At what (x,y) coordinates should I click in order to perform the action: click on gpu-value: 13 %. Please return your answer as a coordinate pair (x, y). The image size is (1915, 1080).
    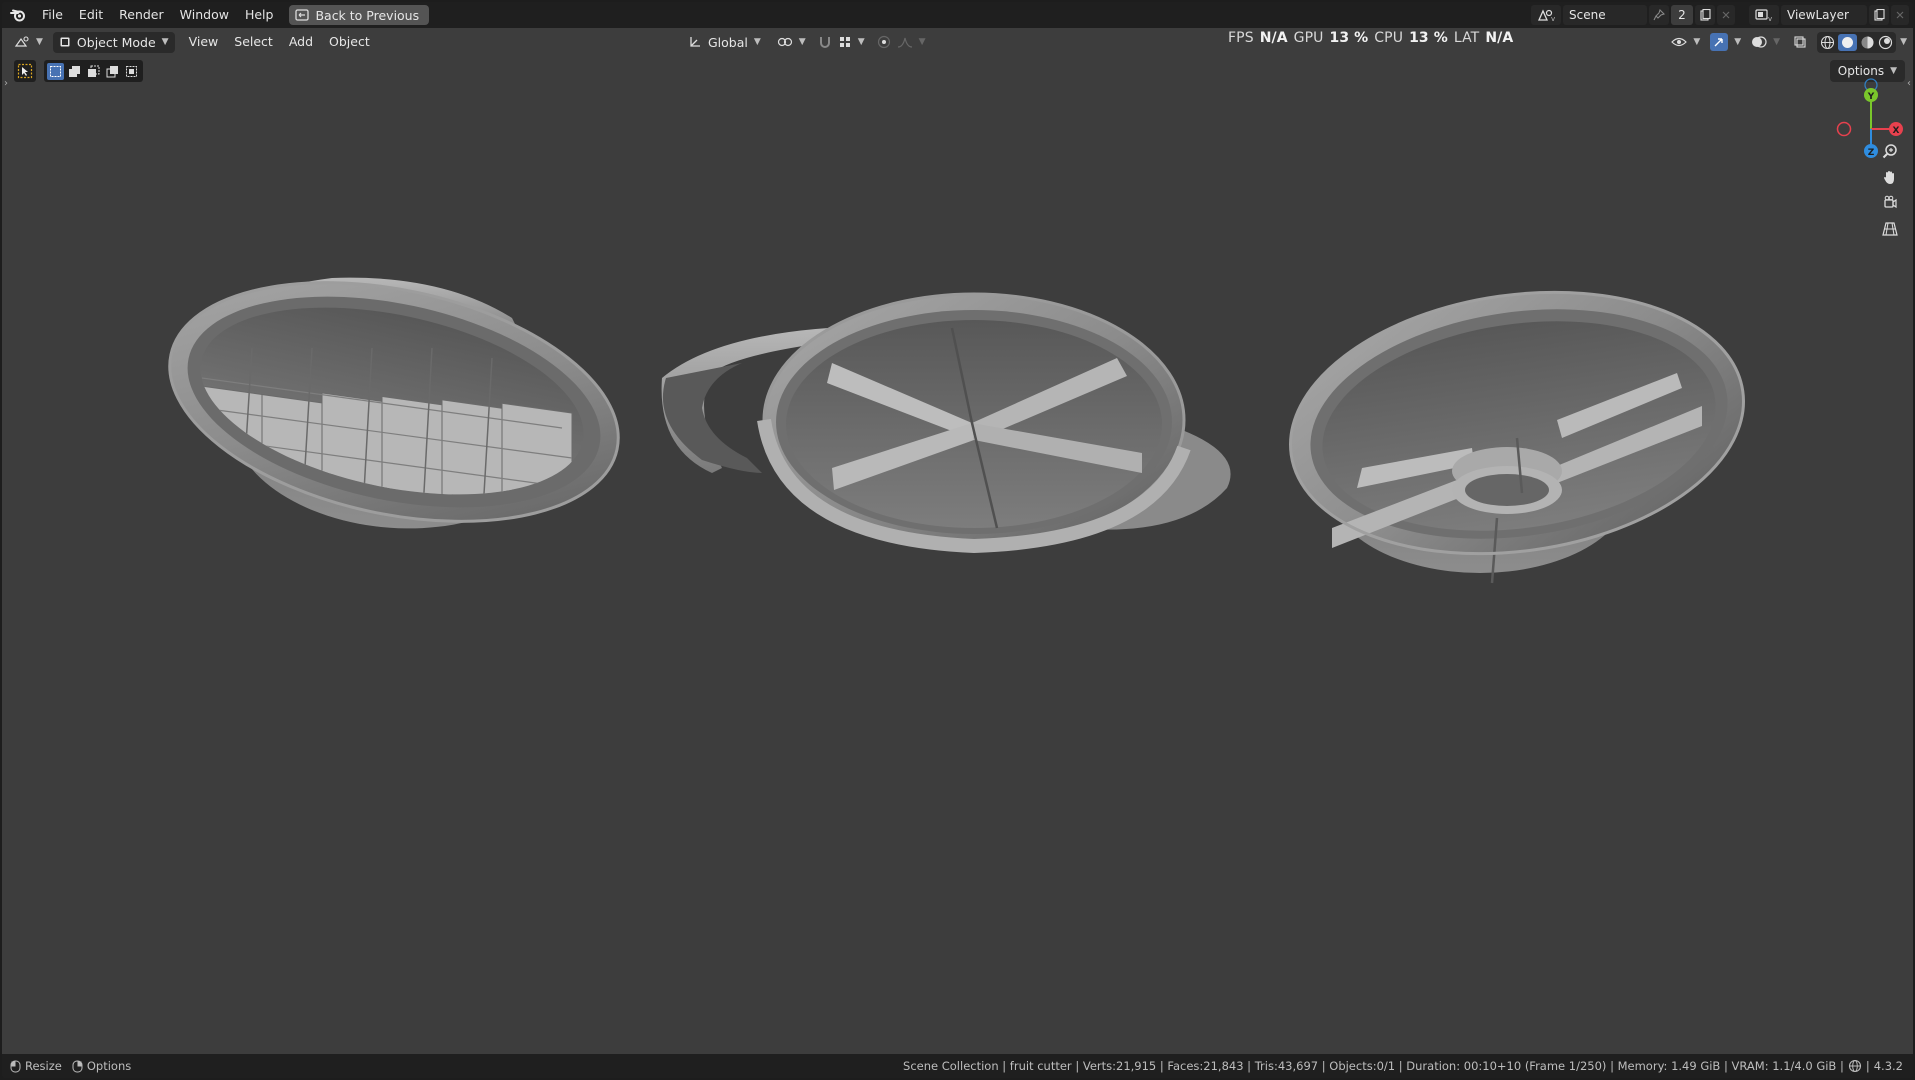
    Looking at the image, I should click on (1349, 38).